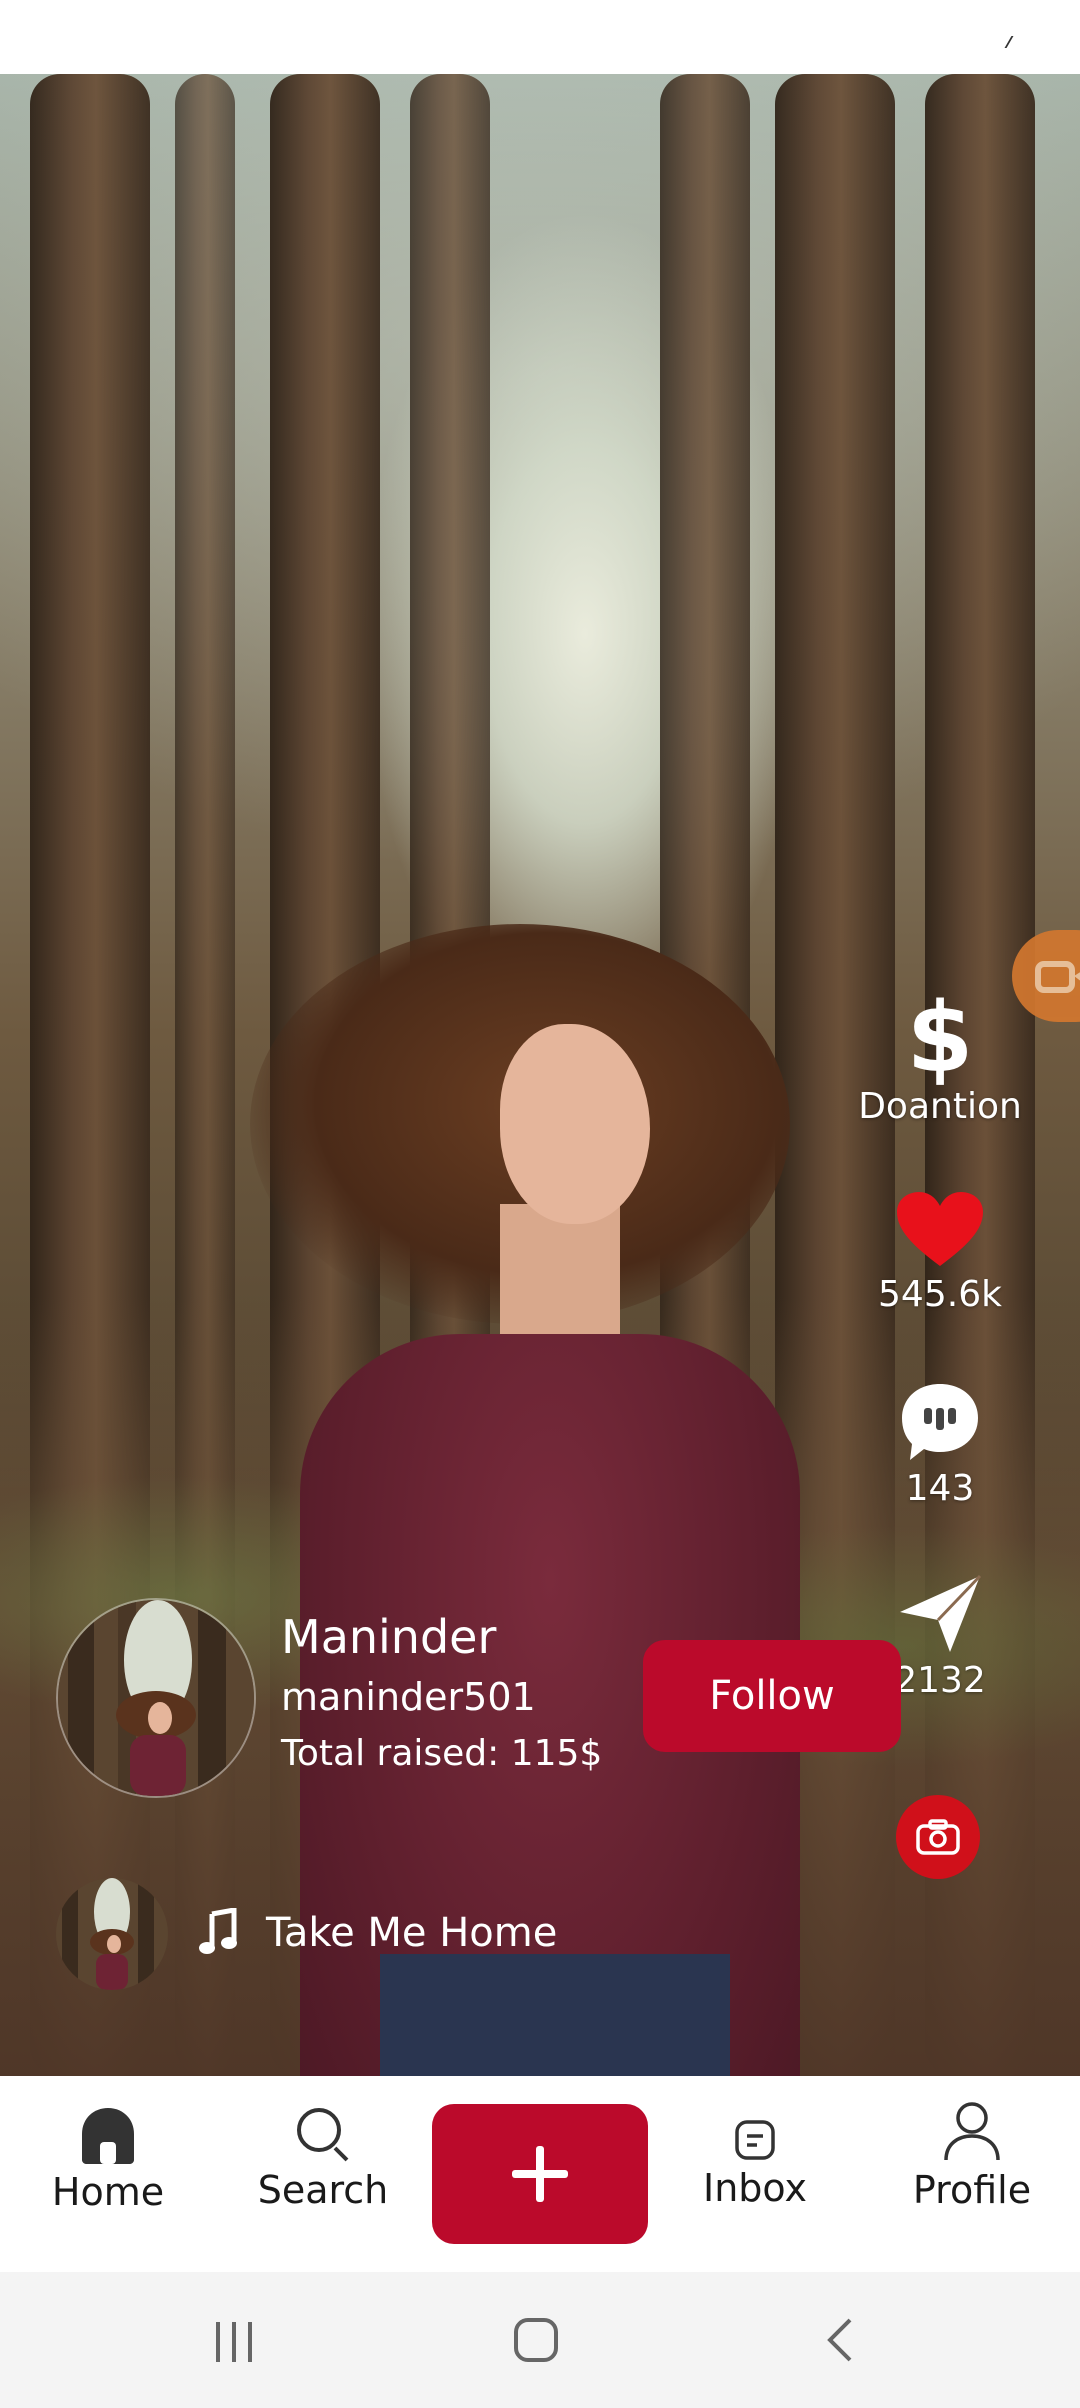  What do you see at coordinates (108, 2192) in the screenshot?
I see `nav-home-label: Home` at bounding box center [108, 2192].